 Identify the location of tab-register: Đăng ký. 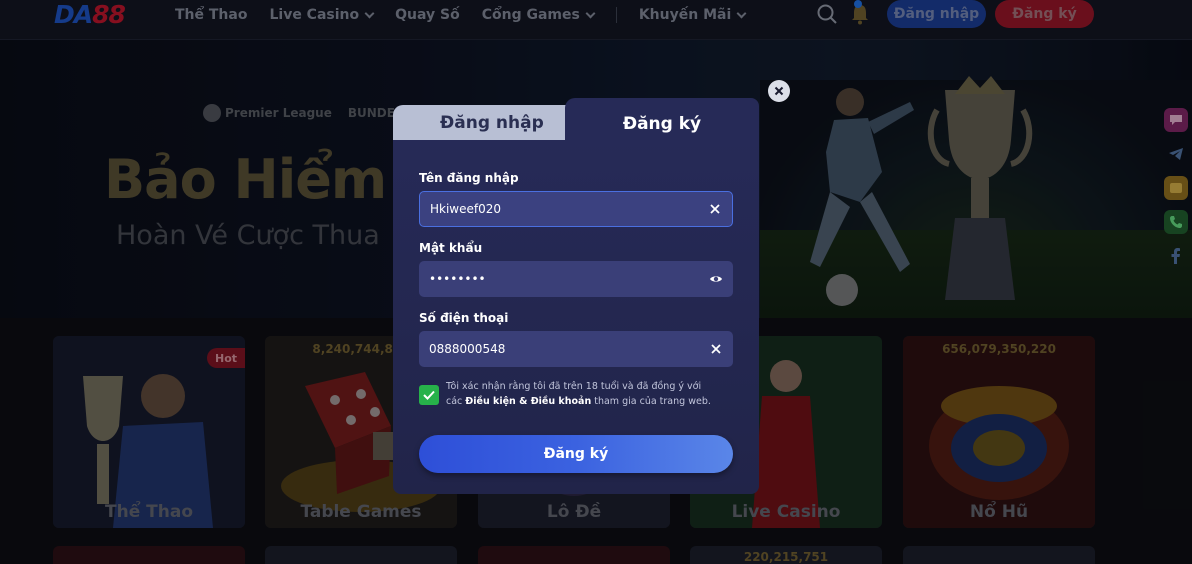
(662, 120).